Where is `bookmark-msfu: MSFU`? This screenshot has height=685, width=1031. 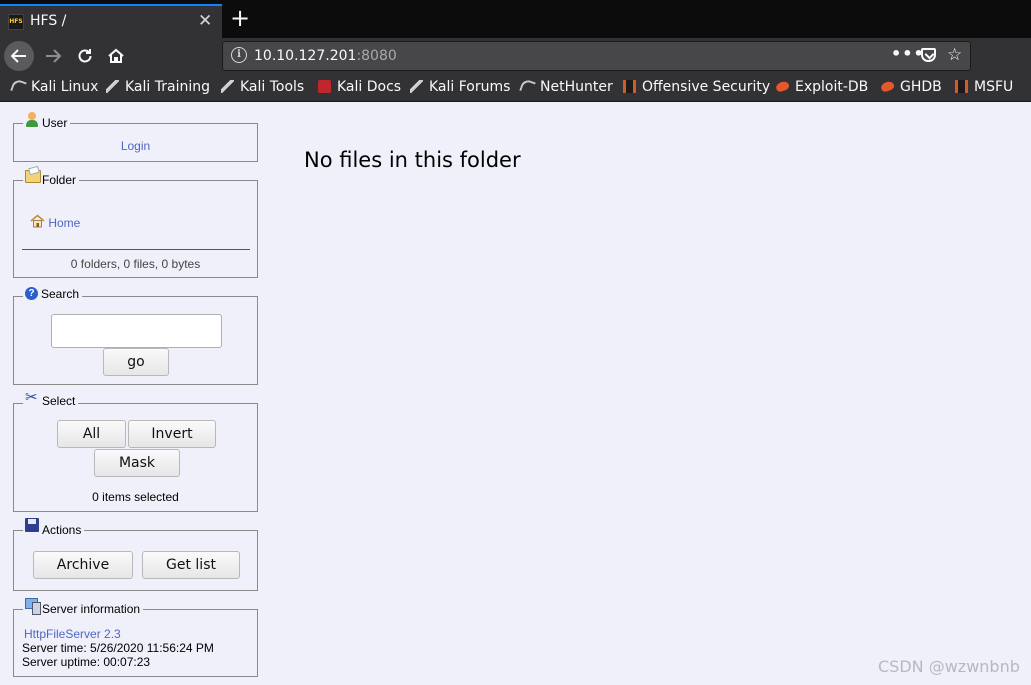
bookmark-msfu: MSFU is located at coordinates (984, 87).